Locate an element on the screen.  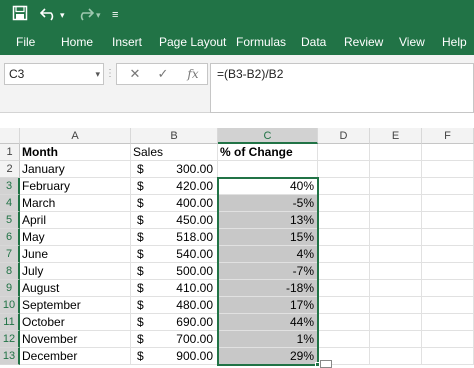
tab-insert: Insert is located at coordinates (127, 42).